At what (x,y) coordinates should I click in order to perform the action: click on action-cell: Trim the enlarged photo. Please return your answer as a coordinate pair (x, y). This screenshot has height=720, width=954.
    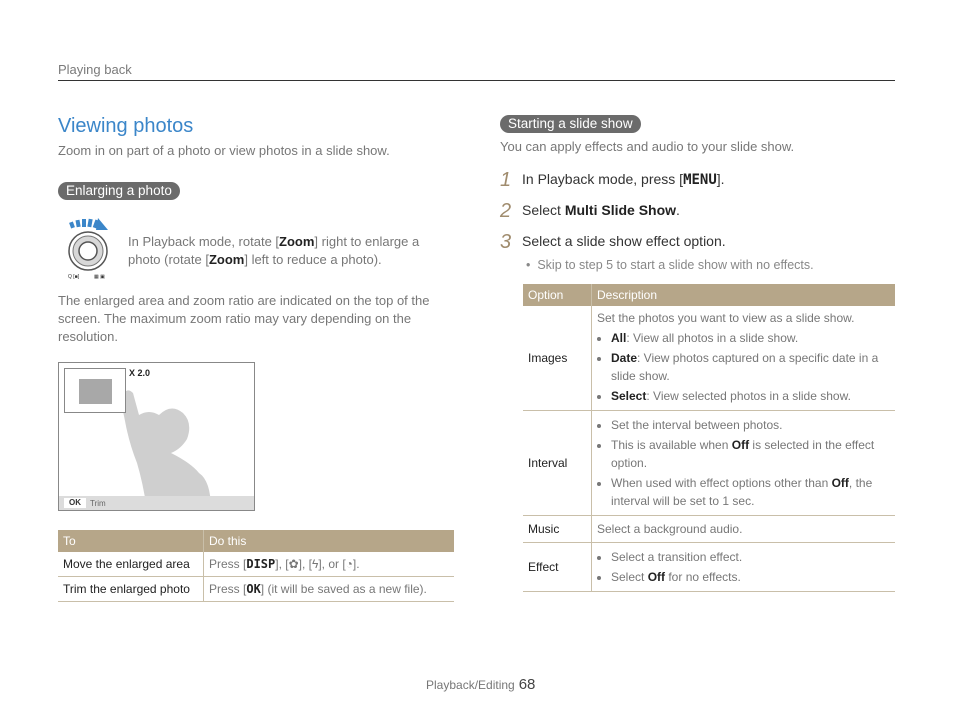
    Looking at the image, I should click on (131, 589).